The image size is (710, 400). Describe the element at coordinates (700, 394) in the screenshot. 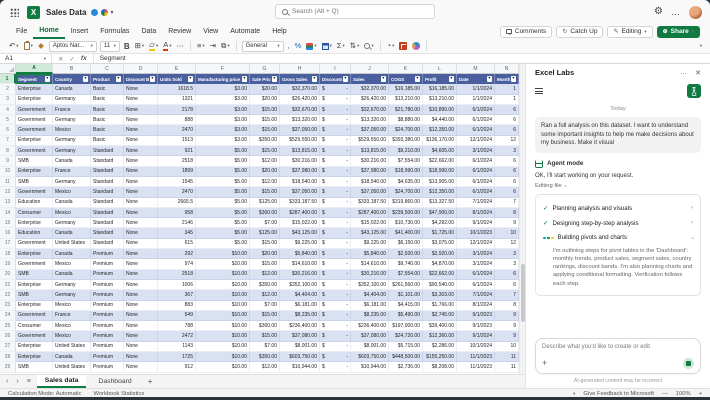

I see `zoom-in-button: +` at that location.